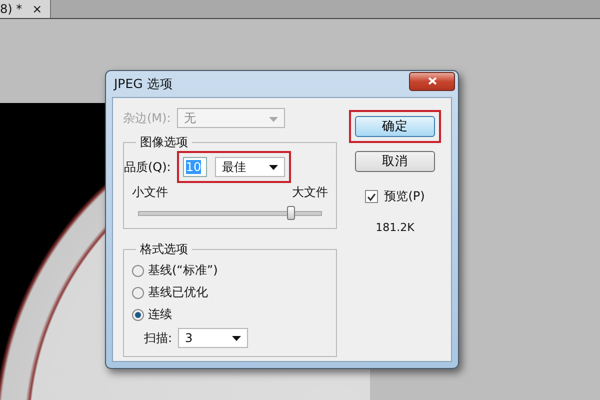 The image size is (600, 400). Describe the element at coordinates (230, 292) in the screenshot. I see `radio-option: 基线已优化` at that location.